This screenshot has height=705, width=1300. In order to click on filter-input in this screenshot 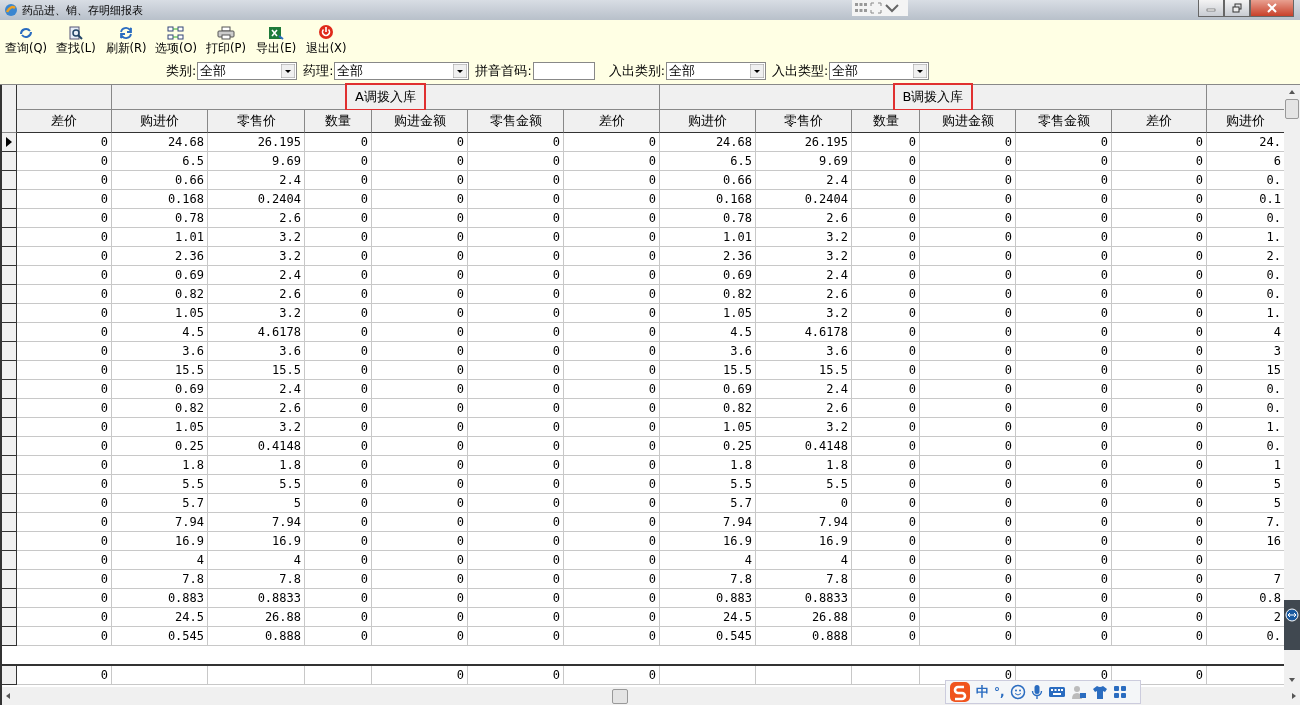, I will do `click(563, 71)`.